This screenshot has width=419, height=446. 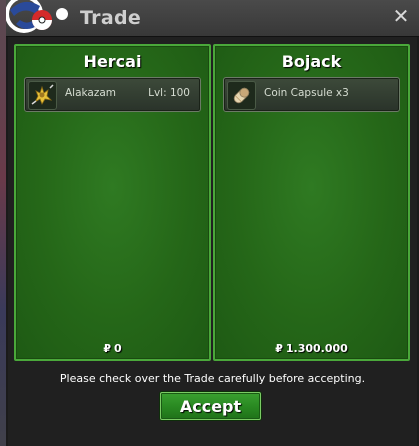 I want to click on money-right: ₽1.300.000, so click(x=311, y=348).